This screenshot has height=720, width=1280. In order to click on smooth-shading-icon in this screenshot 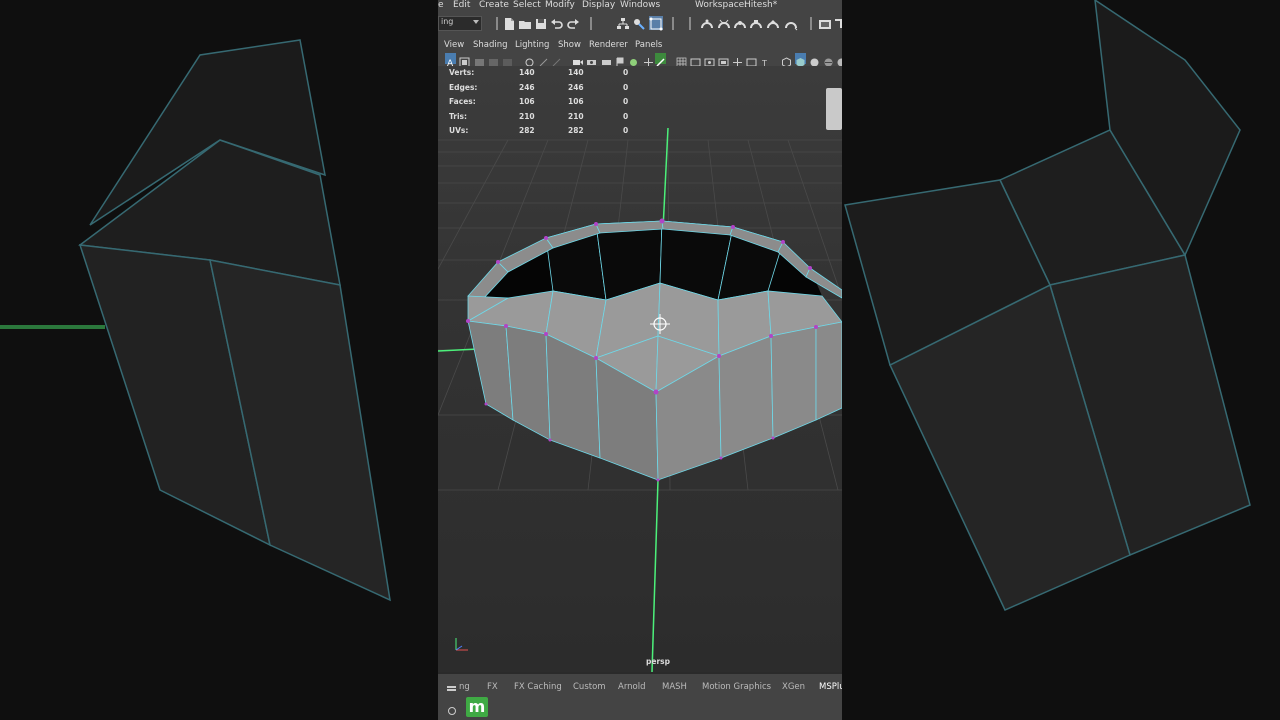, I will do `click(800, 60)`.